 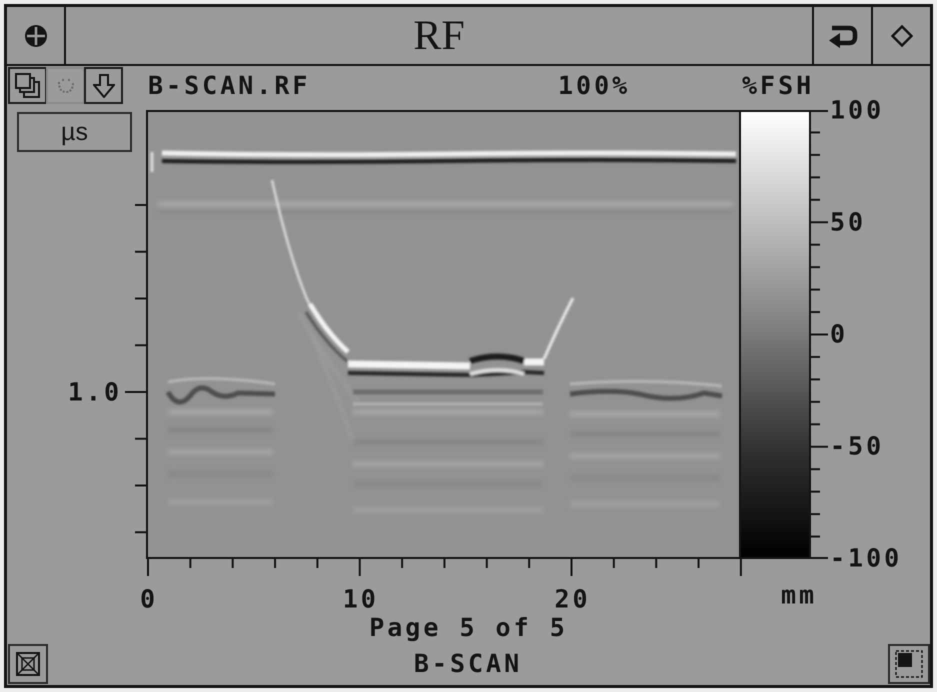 I want to click on x-box-icon, so click(x=28, y=664).